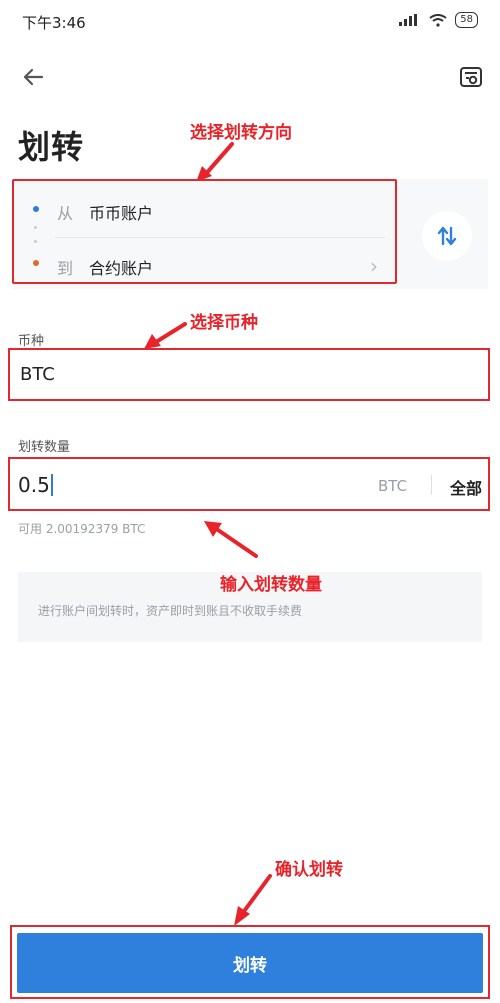  I want to click on status-time: 下午3:46, so click(54, 23).